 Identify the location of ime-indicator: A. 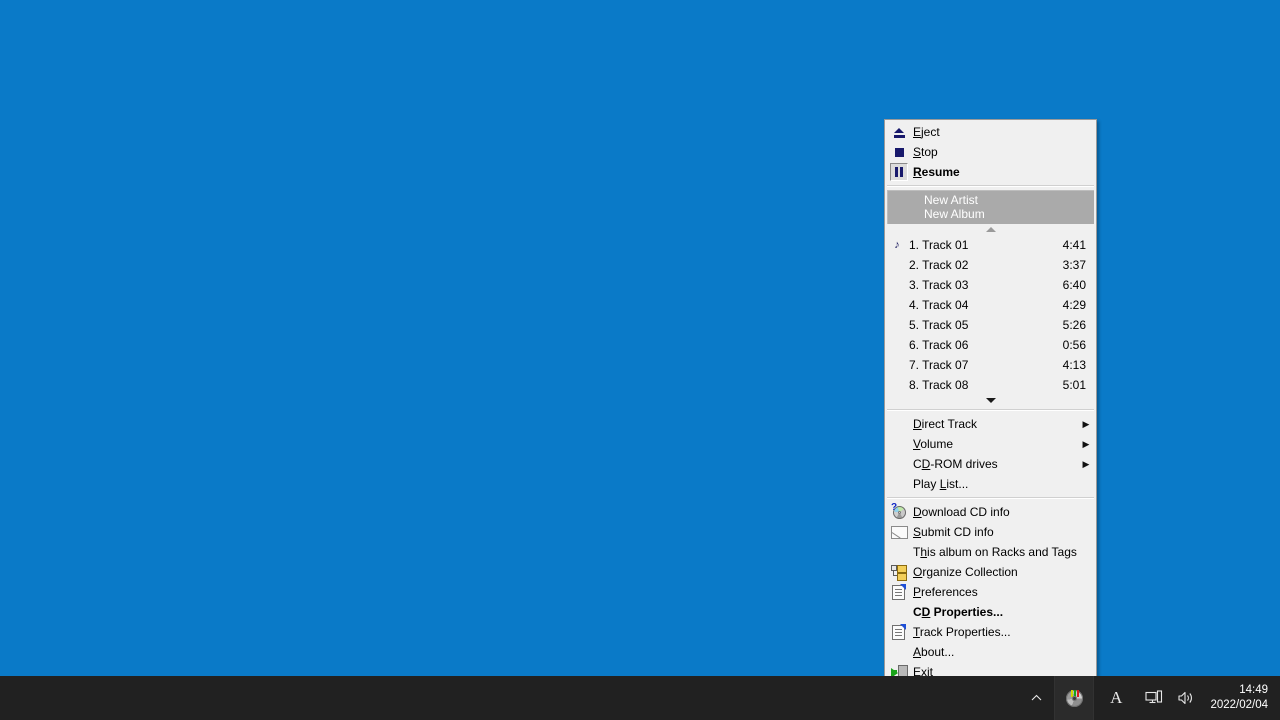
(1116, 698).